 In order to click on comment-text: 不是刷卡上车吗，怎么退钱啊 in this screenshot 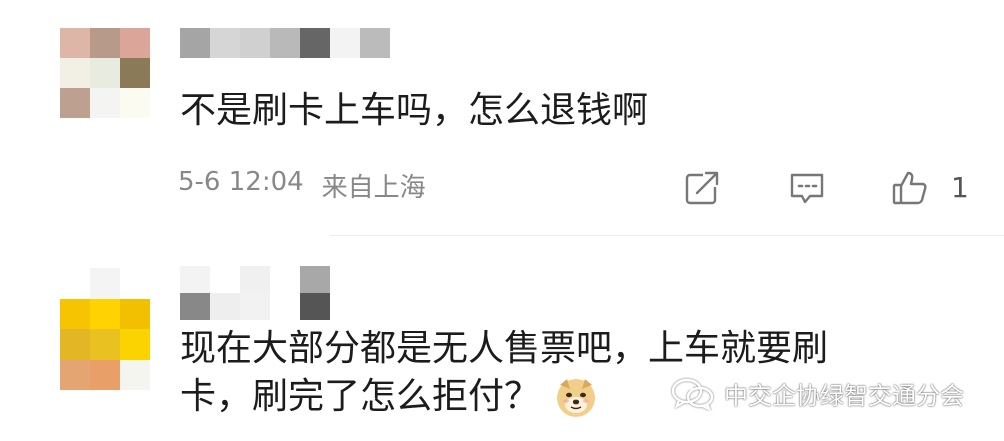, I will do `click(414, 110)`.